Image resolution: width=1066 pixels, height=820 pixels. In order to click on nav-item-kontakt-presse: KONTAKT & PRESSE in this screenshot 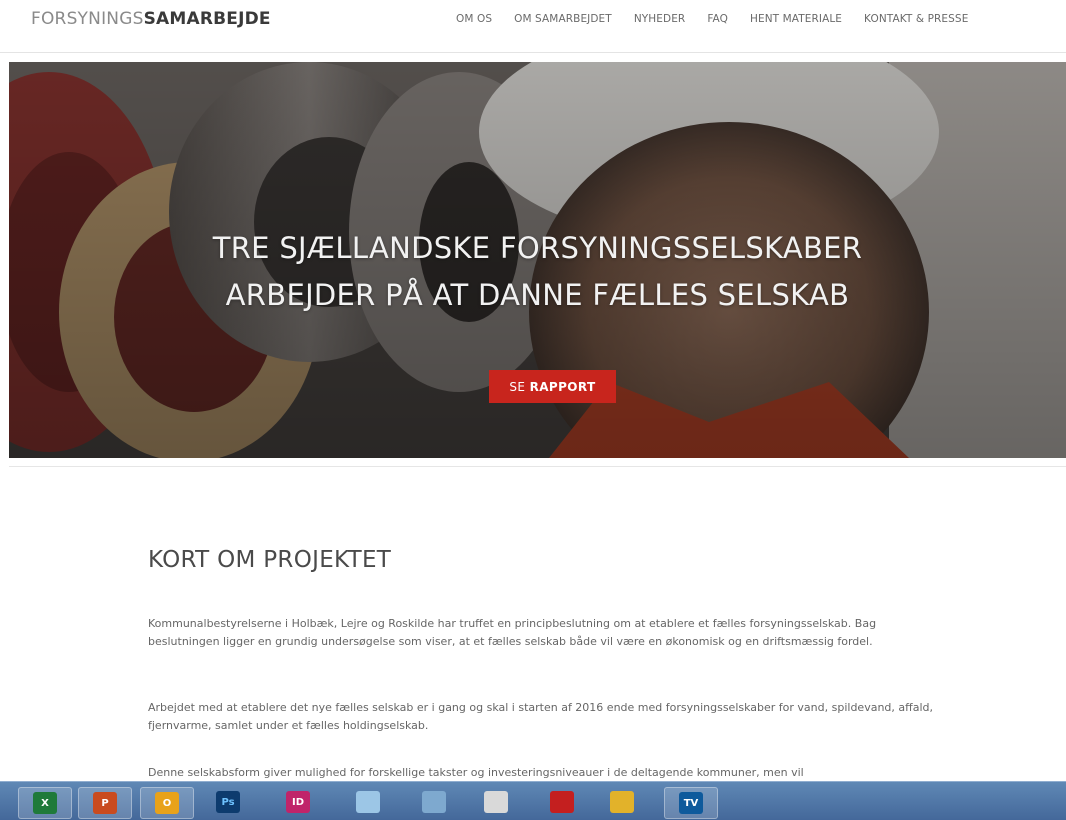, I will do `click(916, 19)`.